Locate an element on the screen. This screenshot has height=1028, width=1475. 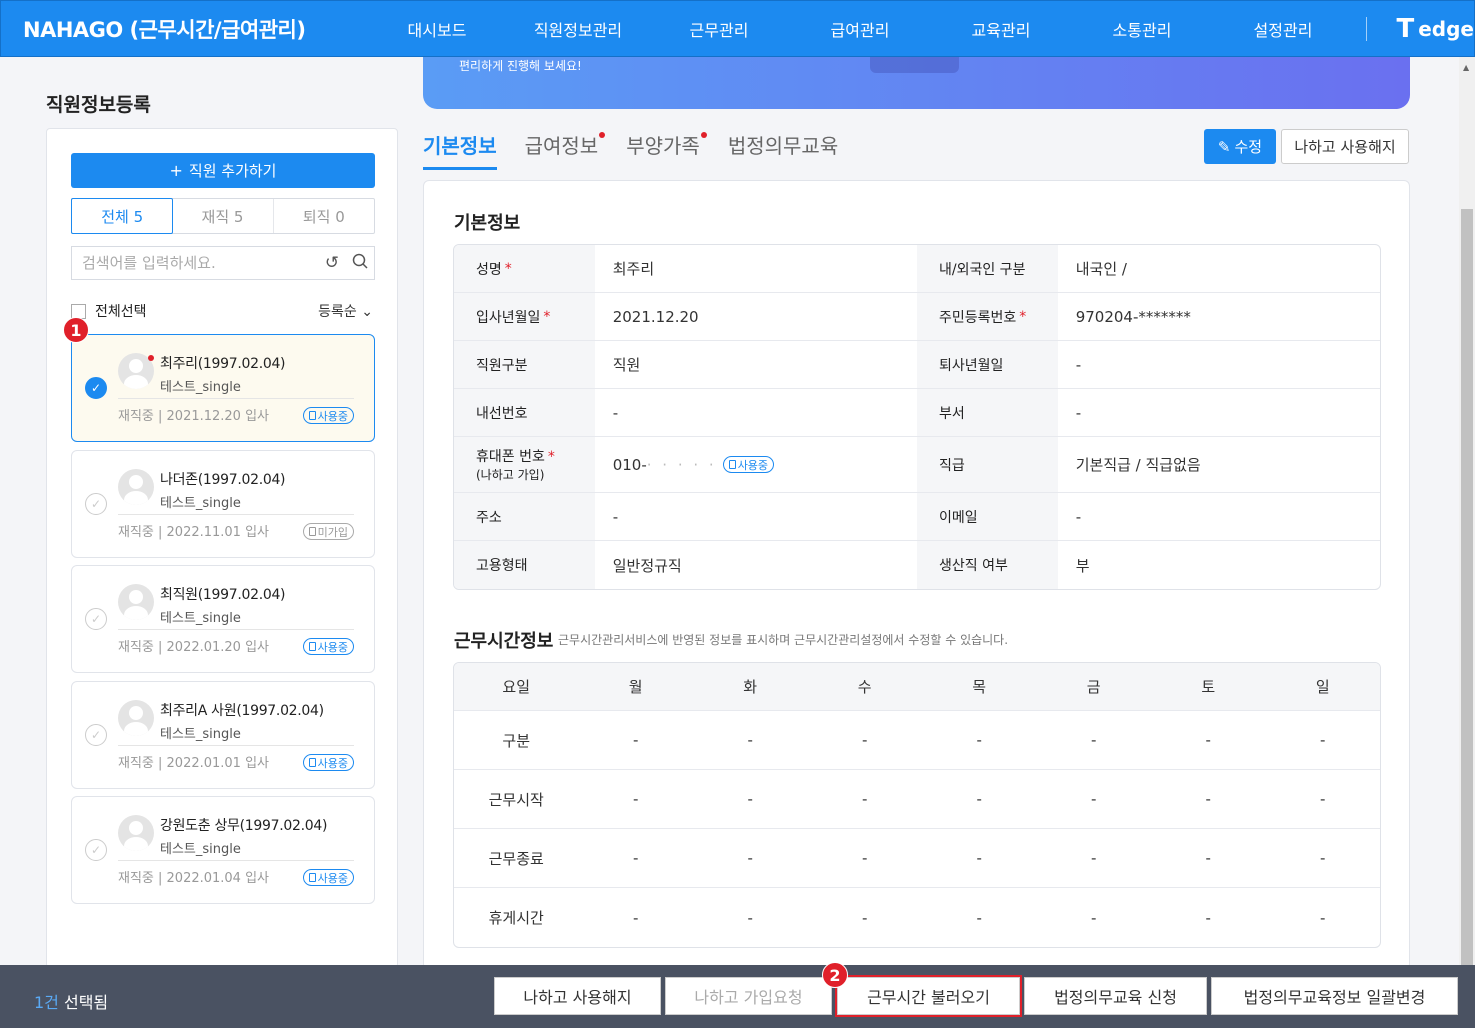
left-panel-title: 직원정보등록 is located at coordinates (98, 105).